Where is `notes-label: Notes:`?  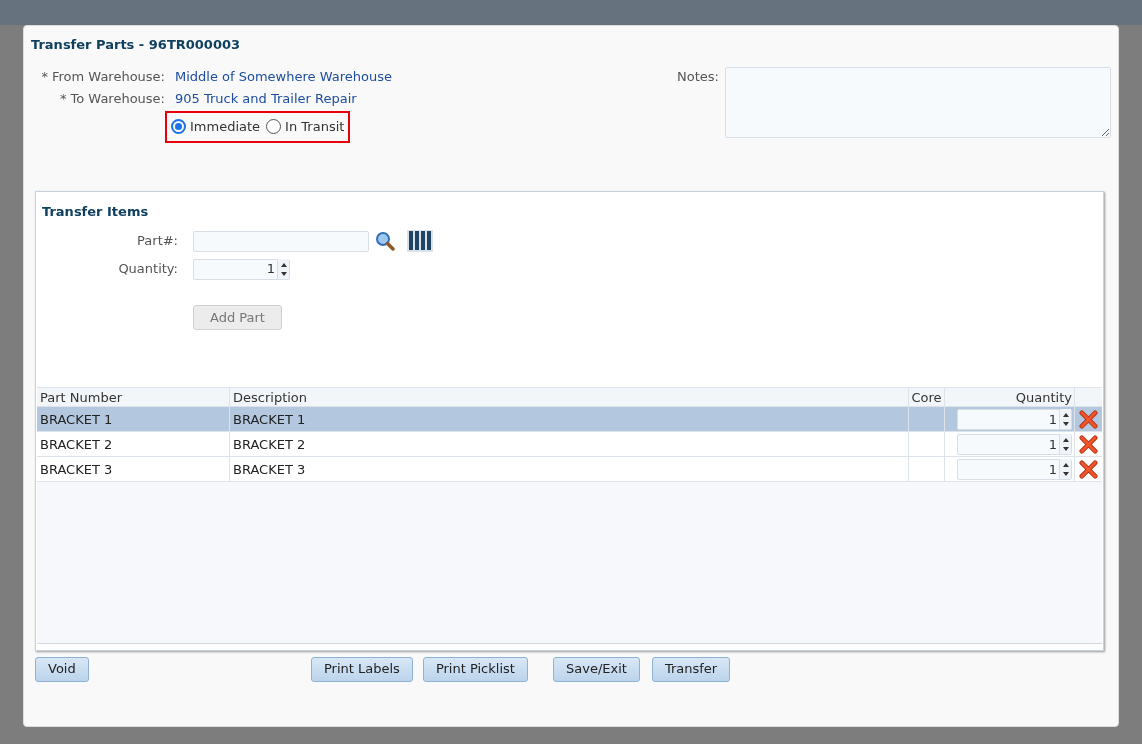 notes-label: Notes: is located at coordinates (697, 76).